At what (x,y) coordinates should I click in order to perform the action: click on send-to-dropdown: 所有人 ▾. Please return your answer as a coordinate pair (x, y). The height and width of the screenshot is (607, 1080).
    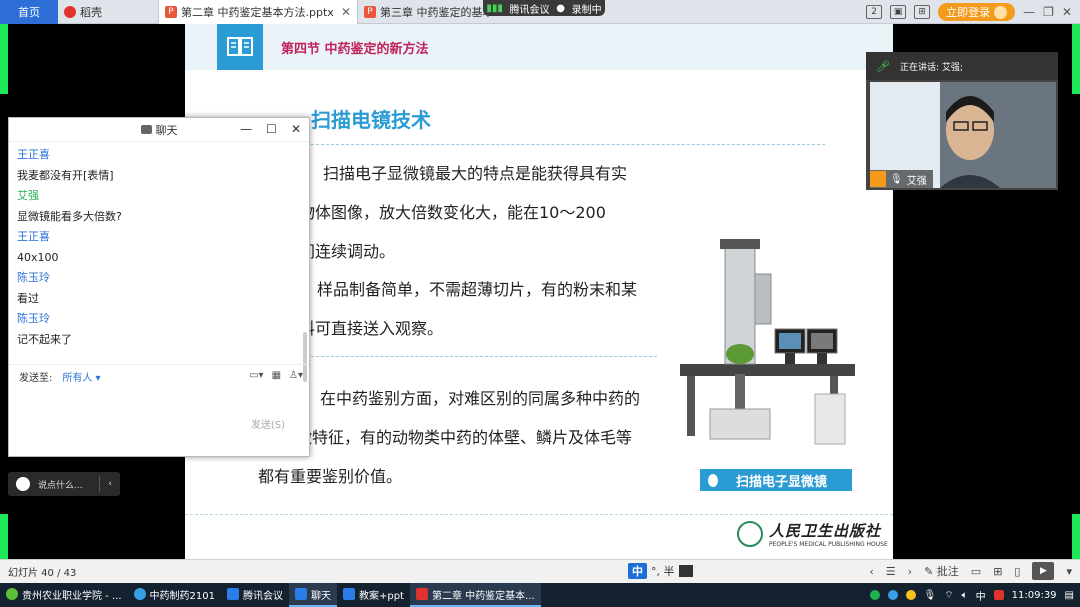
    Looking at the image, I should click on (81, 376).